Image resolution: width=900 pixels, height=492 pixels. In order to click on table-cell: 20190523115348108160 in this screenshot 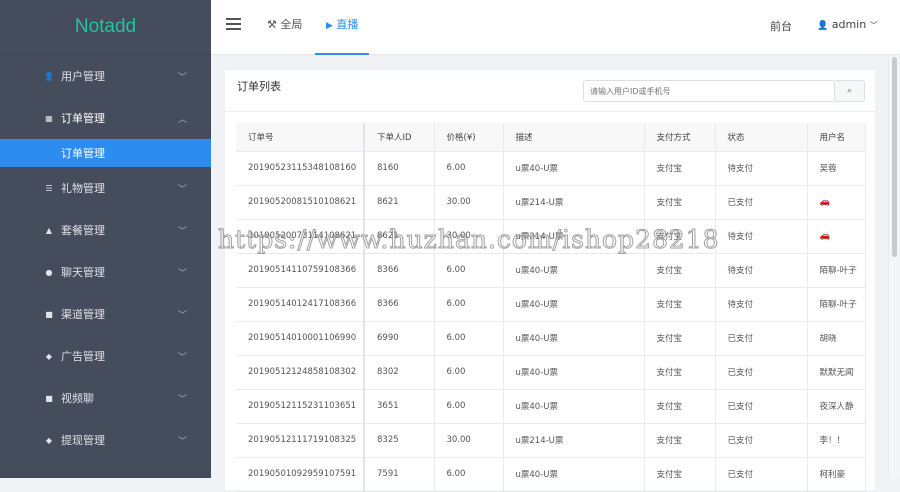, I will do `click(300, 168)`.